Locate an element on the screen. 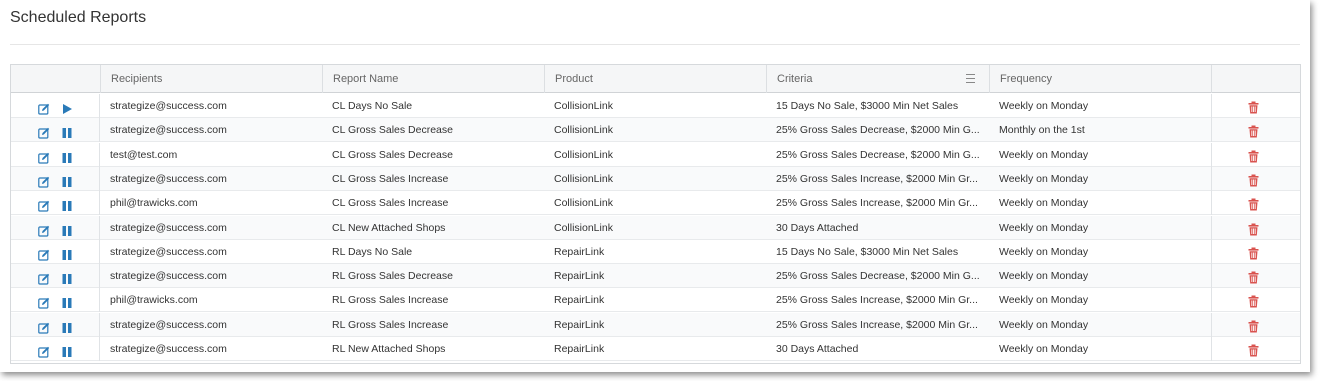 Image resolution: width=1323 pixels, height=381 pixels. play-icon is located at coordinates (67, 107).